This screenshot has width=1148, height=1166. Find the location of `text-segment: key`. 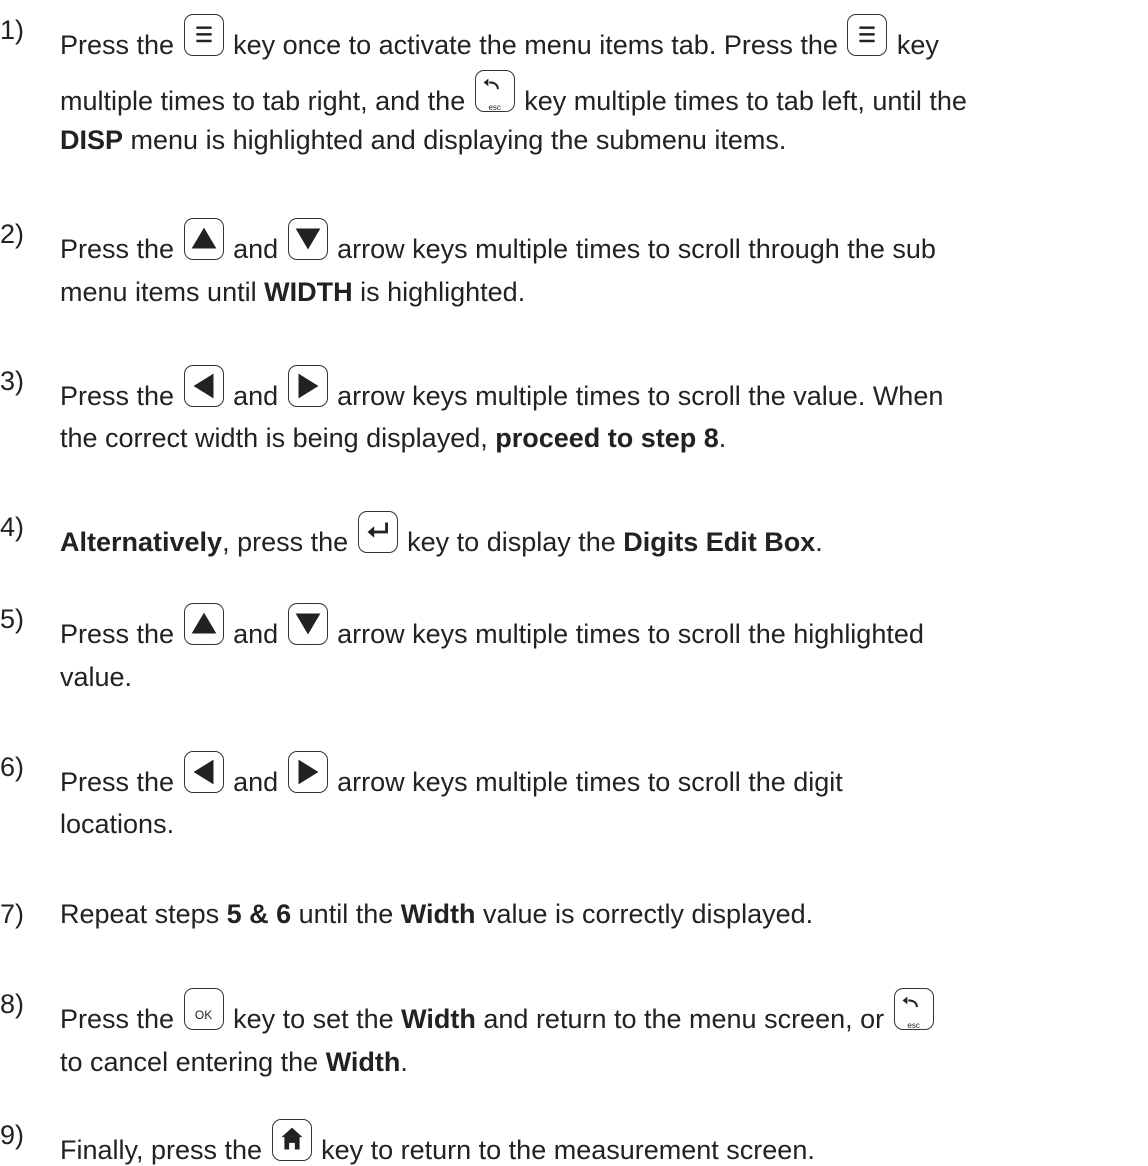

text-segment: key is located at coordinates (914, 45).